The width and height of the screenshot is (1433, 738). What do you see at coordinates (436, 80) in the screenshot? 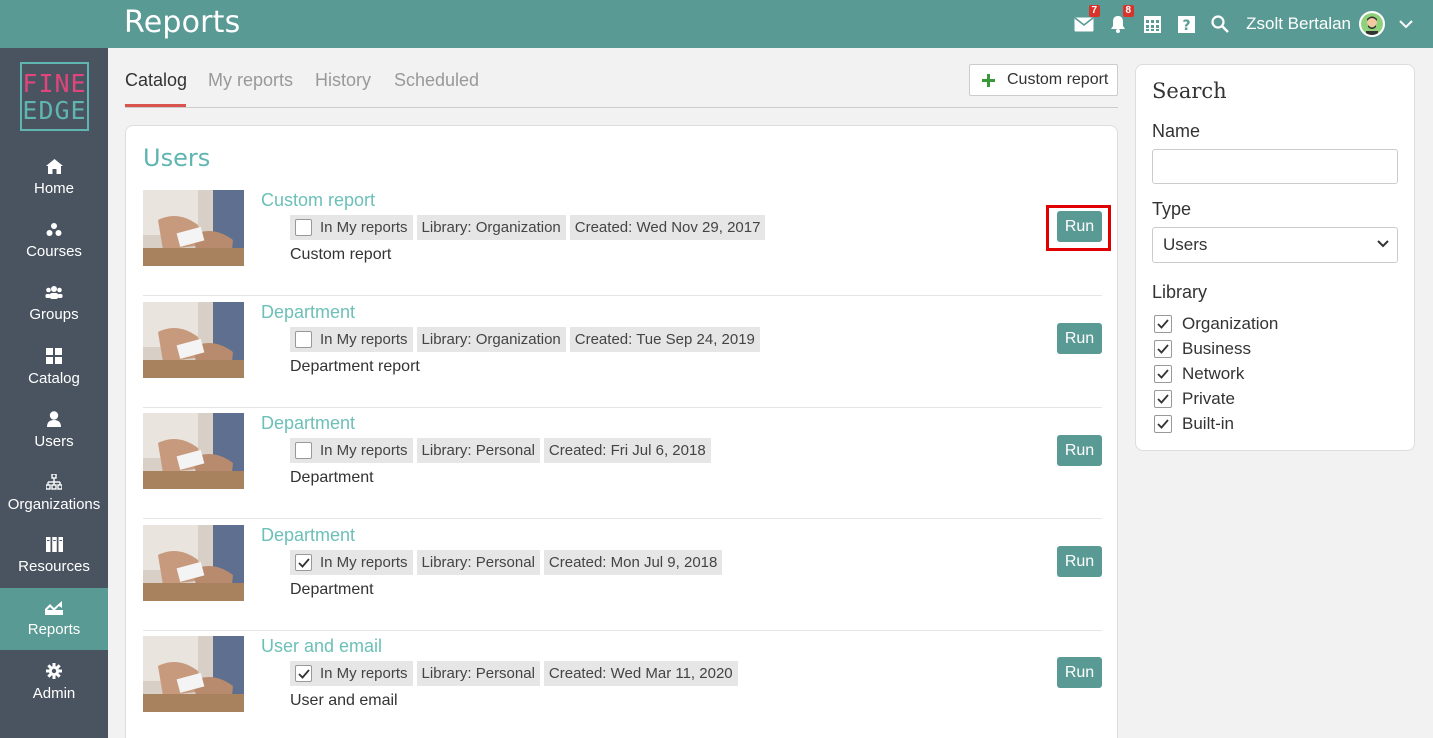
I see `tab-scheduled: Scheduled` at bounding box center [436, 80].